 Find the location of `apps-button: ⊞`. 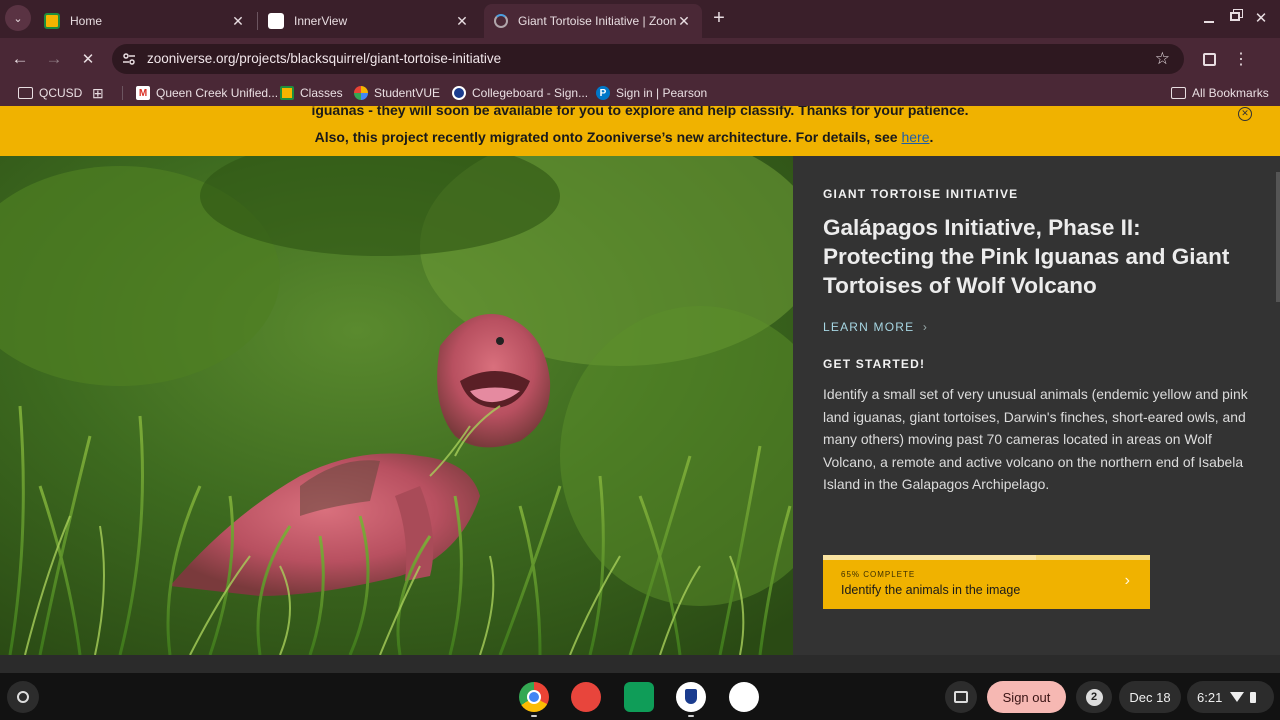

apps-button: ⊞ is located at coordinates (98, 93).